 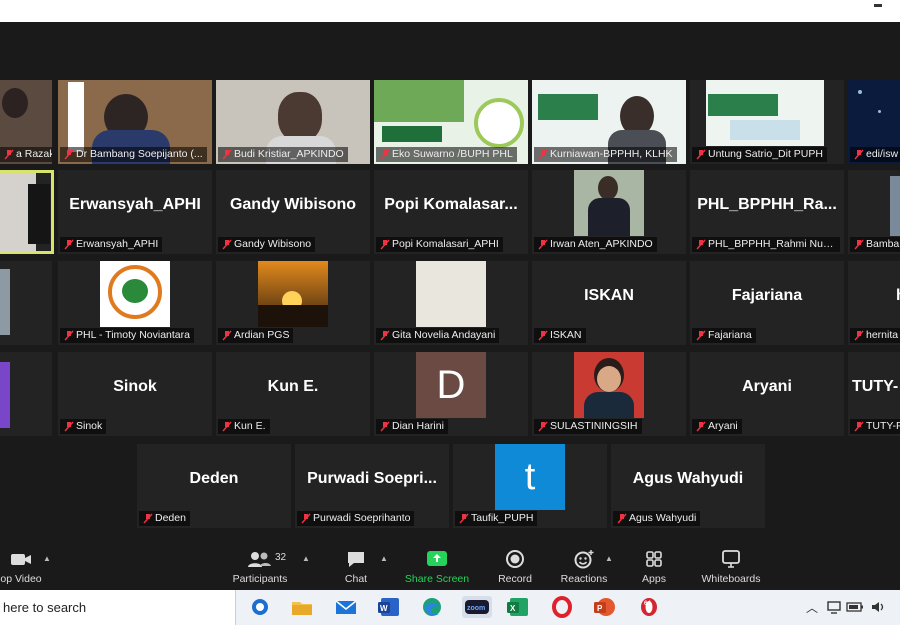 I want to click on participant-display-name: Erwansyah_APHI, so click(x=135, y=204).